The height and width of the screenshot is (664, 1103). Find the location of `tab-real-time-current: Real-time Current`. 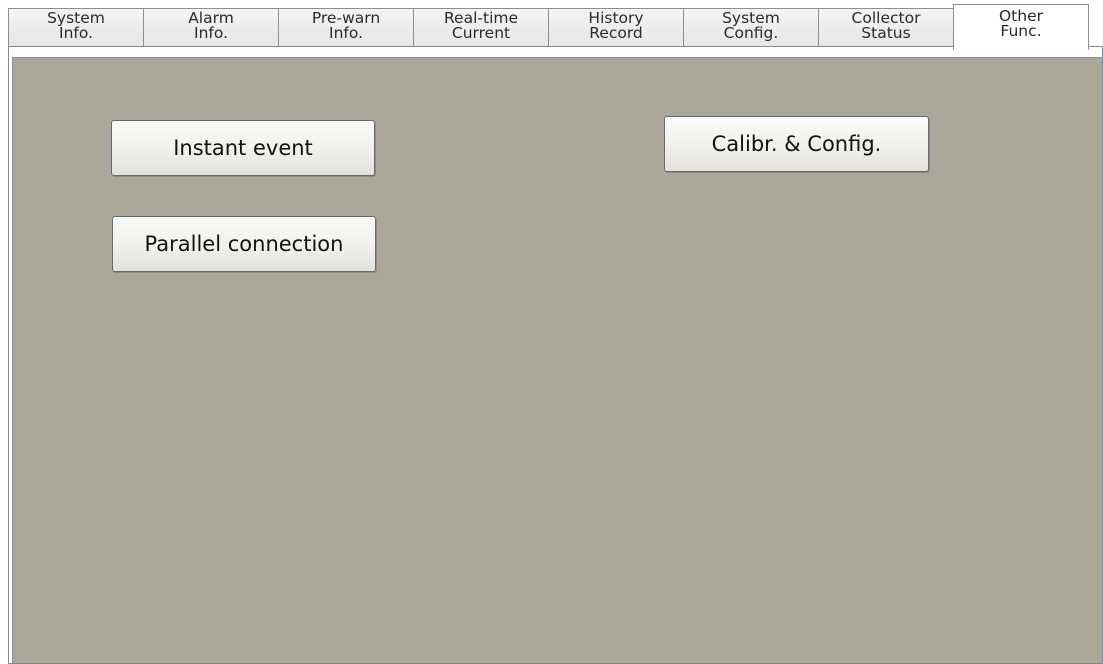

tab-real-time-current: Real-time Current is located at coordinates (481, 27).